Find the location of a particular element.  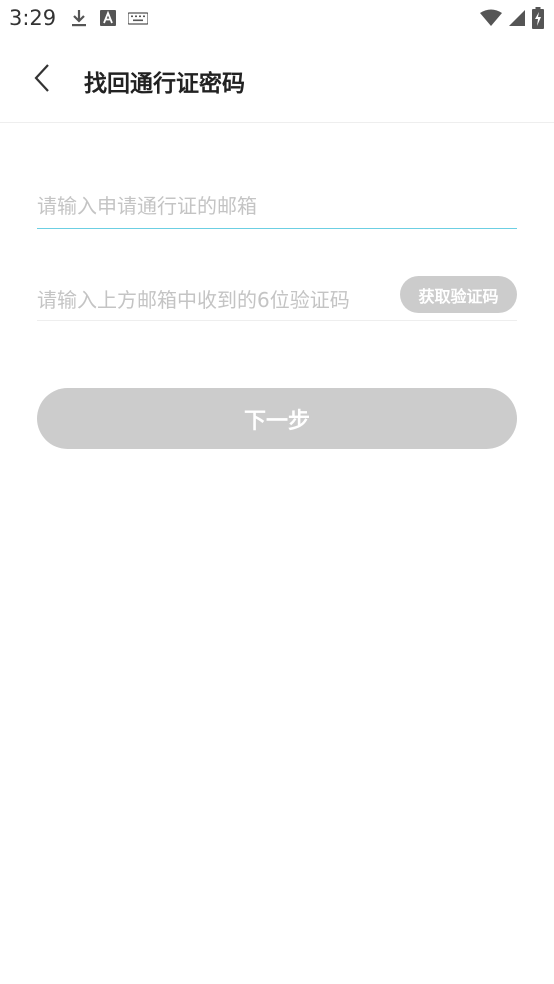

a-box-icon is located at coordinates (108, 20).